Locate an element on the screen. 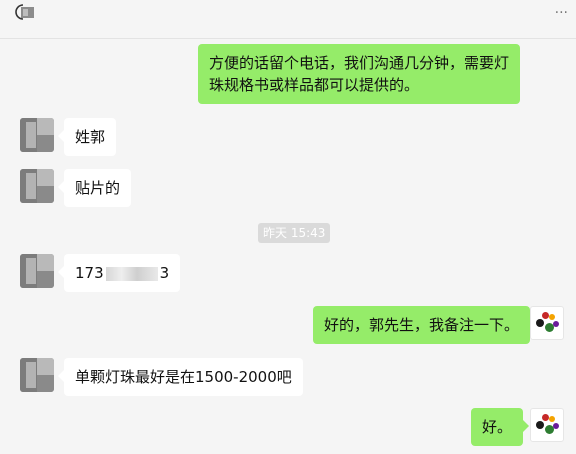 This screenshot has height=454, width=576. phone-prefix: 173 is located at coordinates (89, 273).